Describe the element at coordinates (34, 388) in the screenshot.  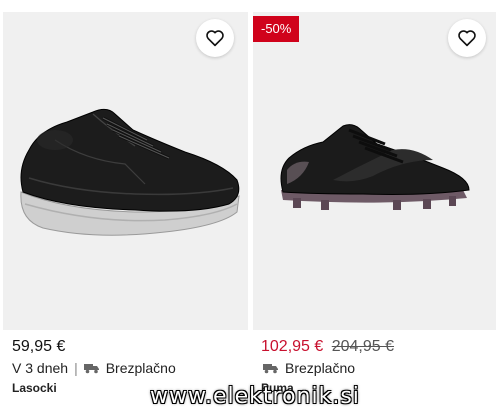
I see `product-brand: Lasocki` at that location.